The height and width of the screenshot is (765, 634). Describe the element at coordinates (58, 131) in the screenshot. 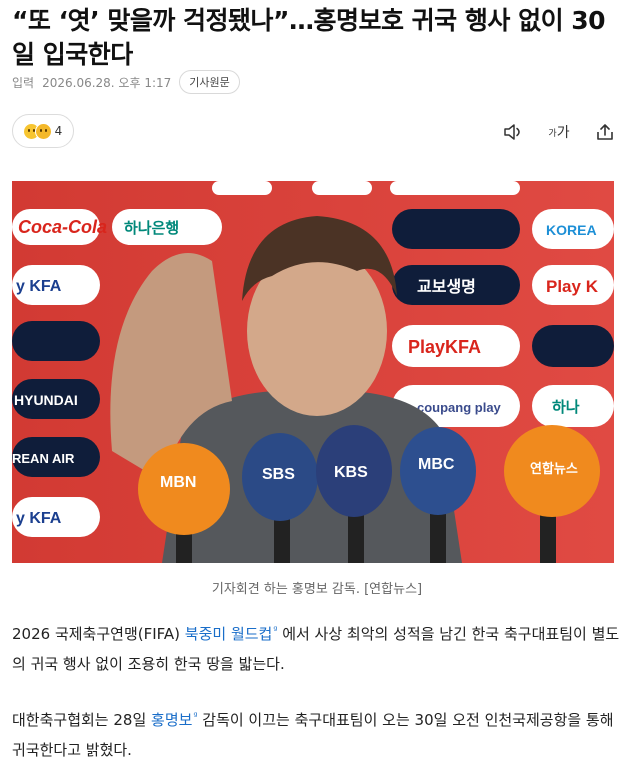

I see `reaction-count: 4` at that location.